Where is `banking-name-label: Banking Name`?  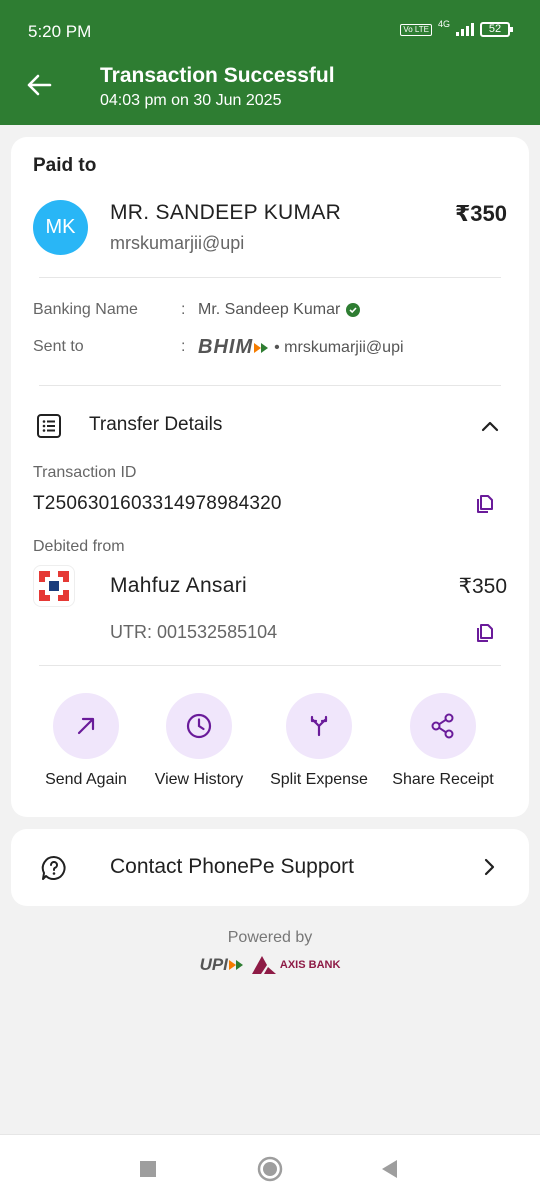 banking-name-label: Banking Name is located at coordinates (85, 309).